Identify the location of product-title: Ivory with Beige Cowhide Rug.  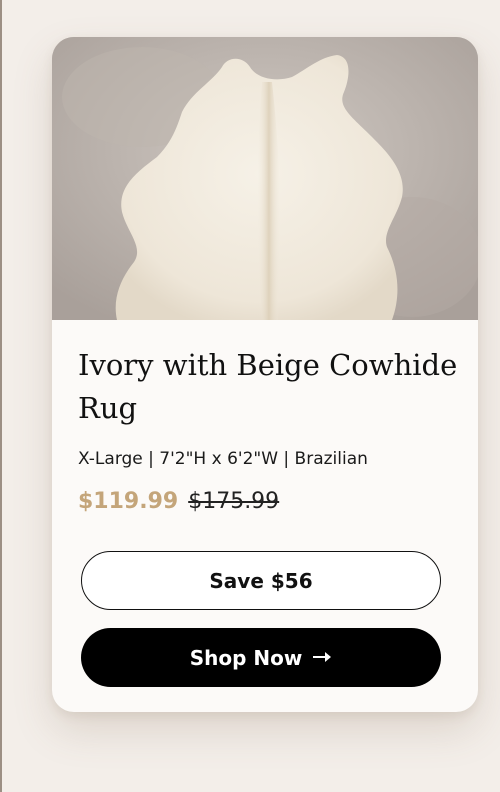
(268, 387).